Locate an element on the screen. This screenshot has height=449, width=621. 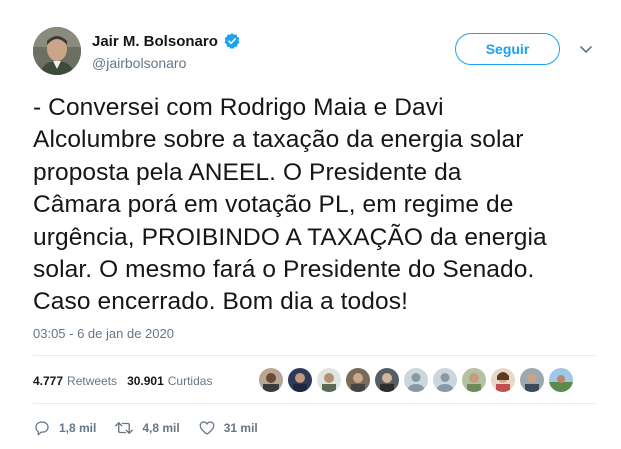
retweet-icon is located at coordinates (124, 428).